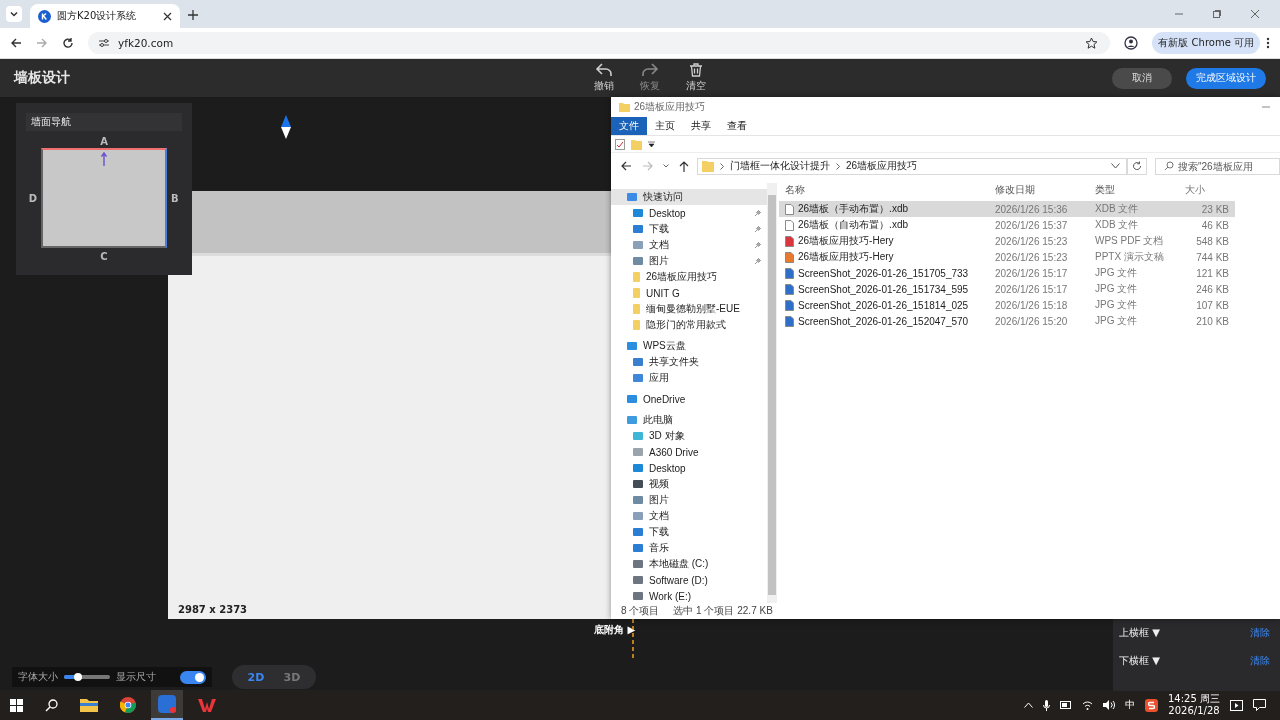  I want to click on star-icon, so click(1092, 43).